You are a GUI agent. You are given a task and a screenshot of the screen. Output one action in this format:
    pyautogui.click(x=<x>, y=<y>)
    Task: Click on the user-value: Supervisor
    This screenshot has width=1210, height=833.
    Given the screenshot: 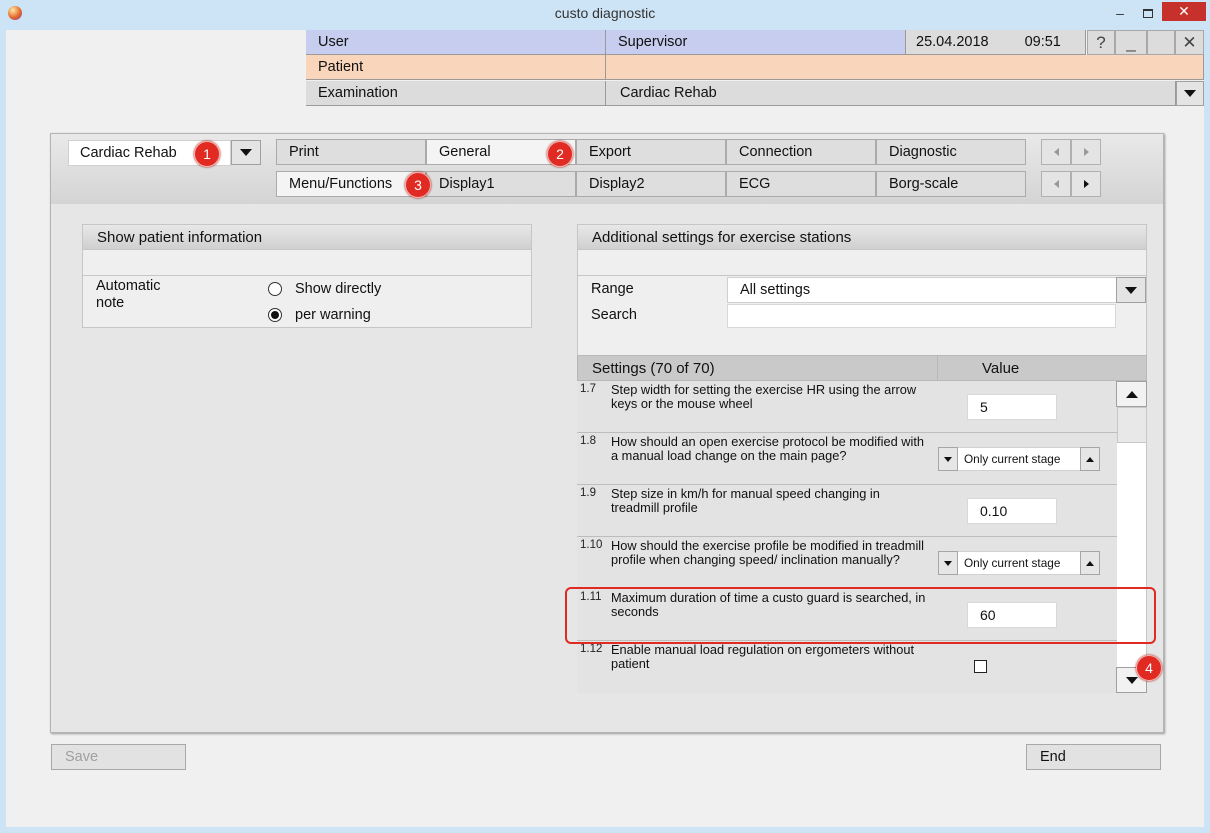 What is the action you would take?
    pyautogui.click(x=756, y=42)
    